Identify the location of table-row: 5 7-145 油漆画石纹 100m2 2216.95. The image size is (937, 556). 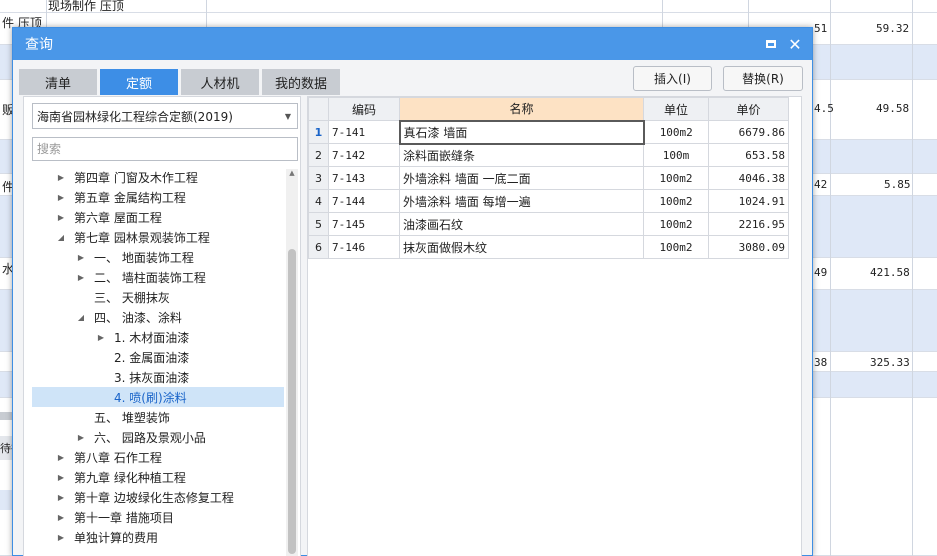
(548, 224).